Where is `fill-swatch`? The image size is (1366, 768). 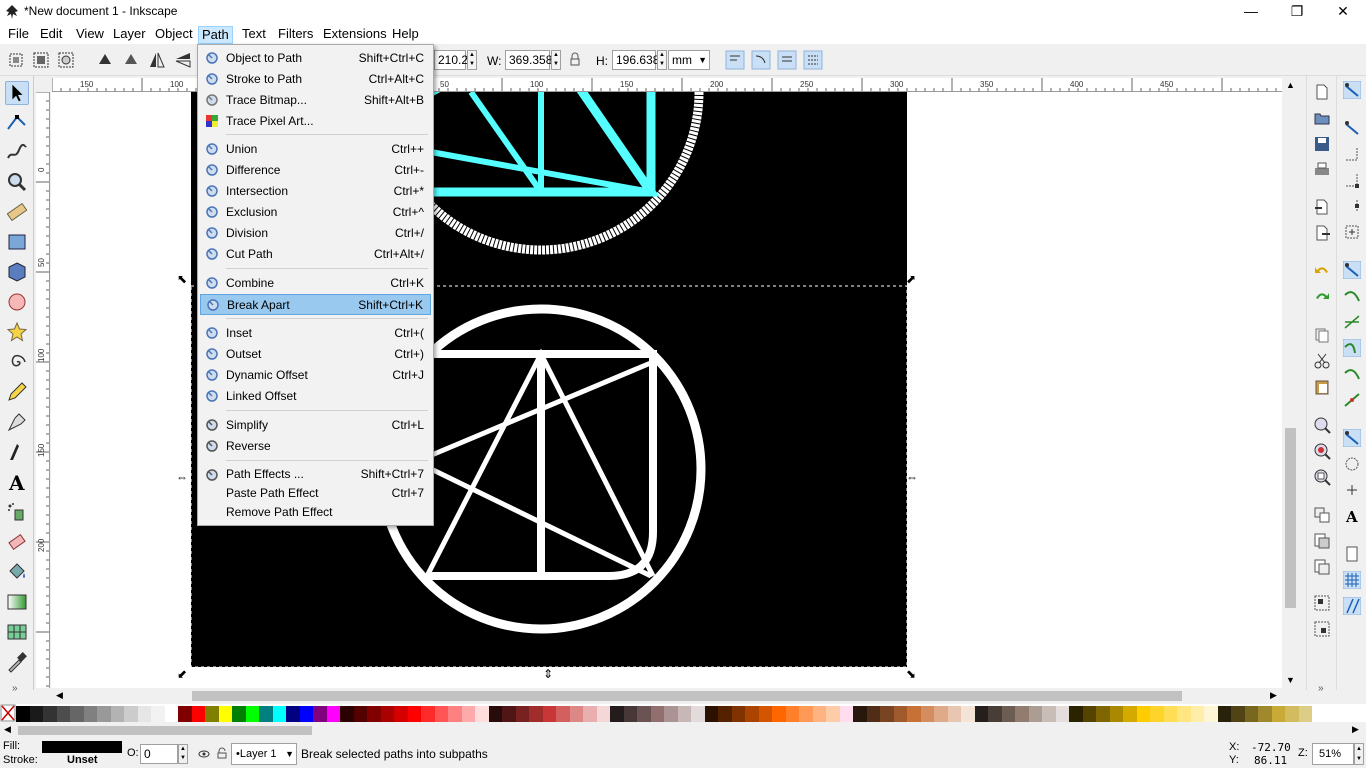
fill-swatch is located at coordinates (82, 747).